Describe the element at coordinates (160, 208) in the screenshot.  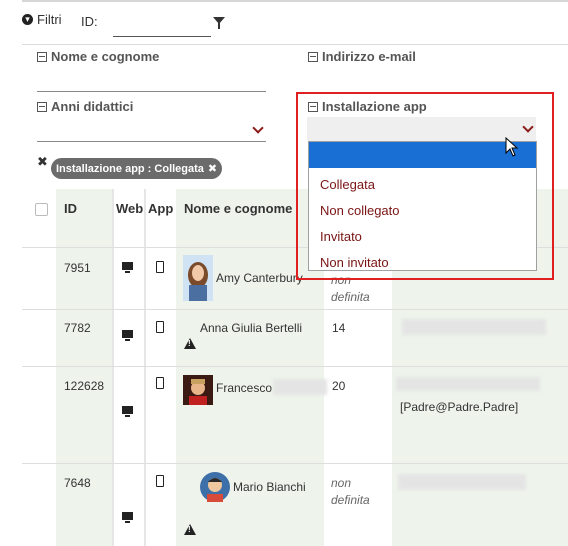
I see `header-app: App` at that location.